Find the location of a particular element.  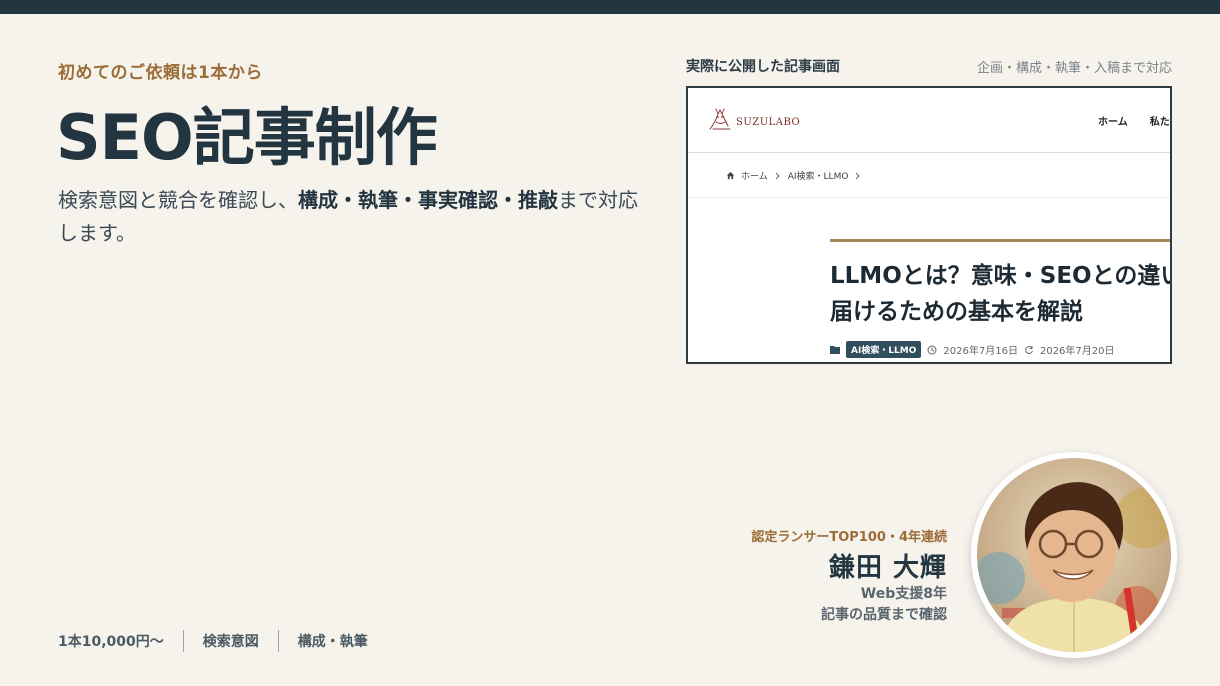

article-title-line-1: LLMOとは？意味・SEOとの違い is located at coordinates (1001, 276).